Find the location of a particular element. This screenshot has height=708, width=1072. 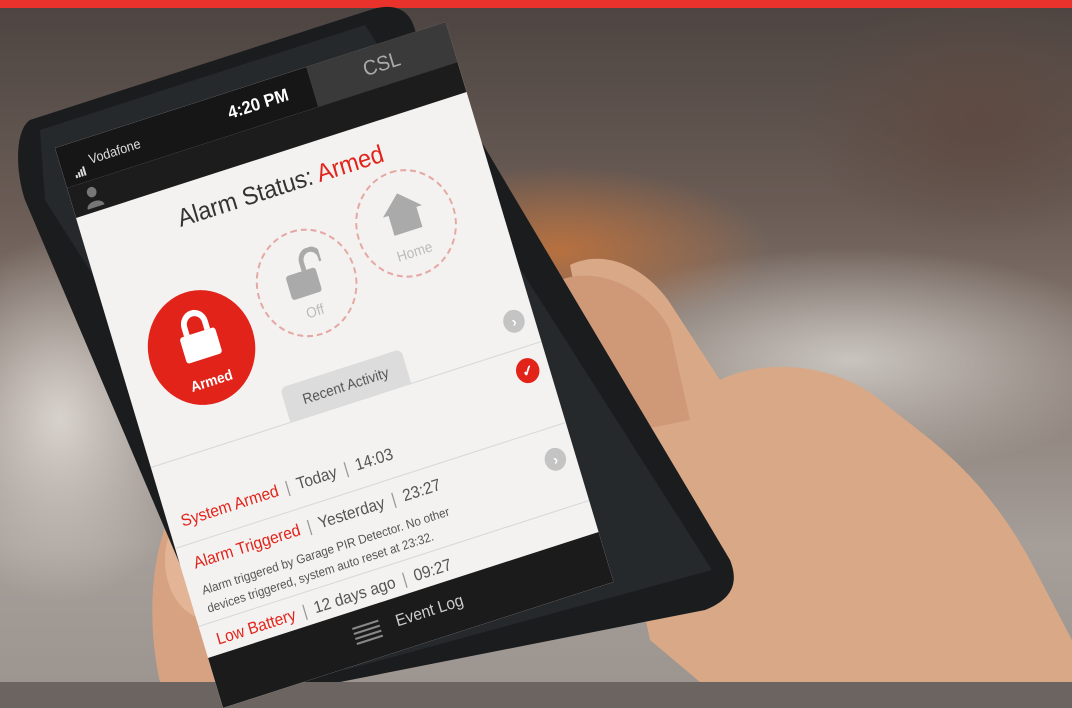

padlock-icon is located at coordinates (201, 336).